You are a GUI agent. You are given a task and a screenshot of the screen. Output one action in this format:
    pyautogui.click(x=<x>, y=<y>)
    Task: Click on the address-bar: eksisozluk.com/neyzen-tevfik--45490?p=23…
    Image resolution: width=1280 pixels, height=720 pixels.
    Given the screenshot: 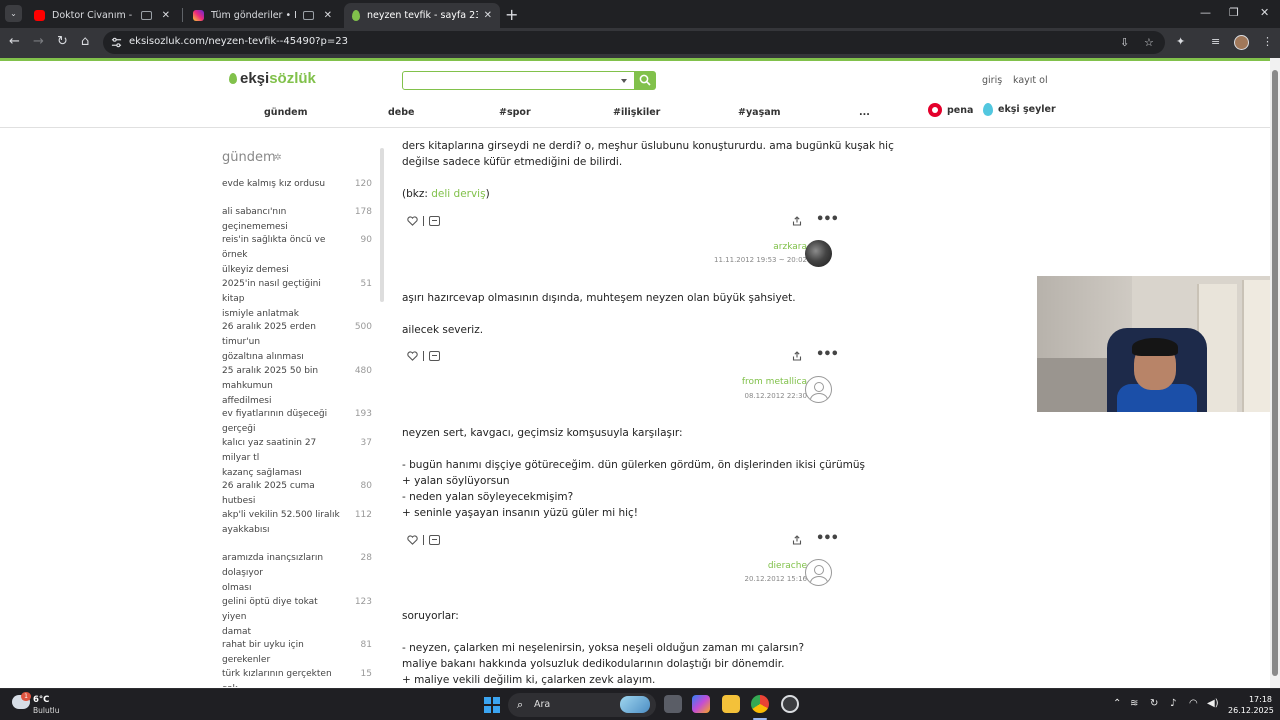 What is the action you would take?
    pyautogui.click(x=634, y=42)
    